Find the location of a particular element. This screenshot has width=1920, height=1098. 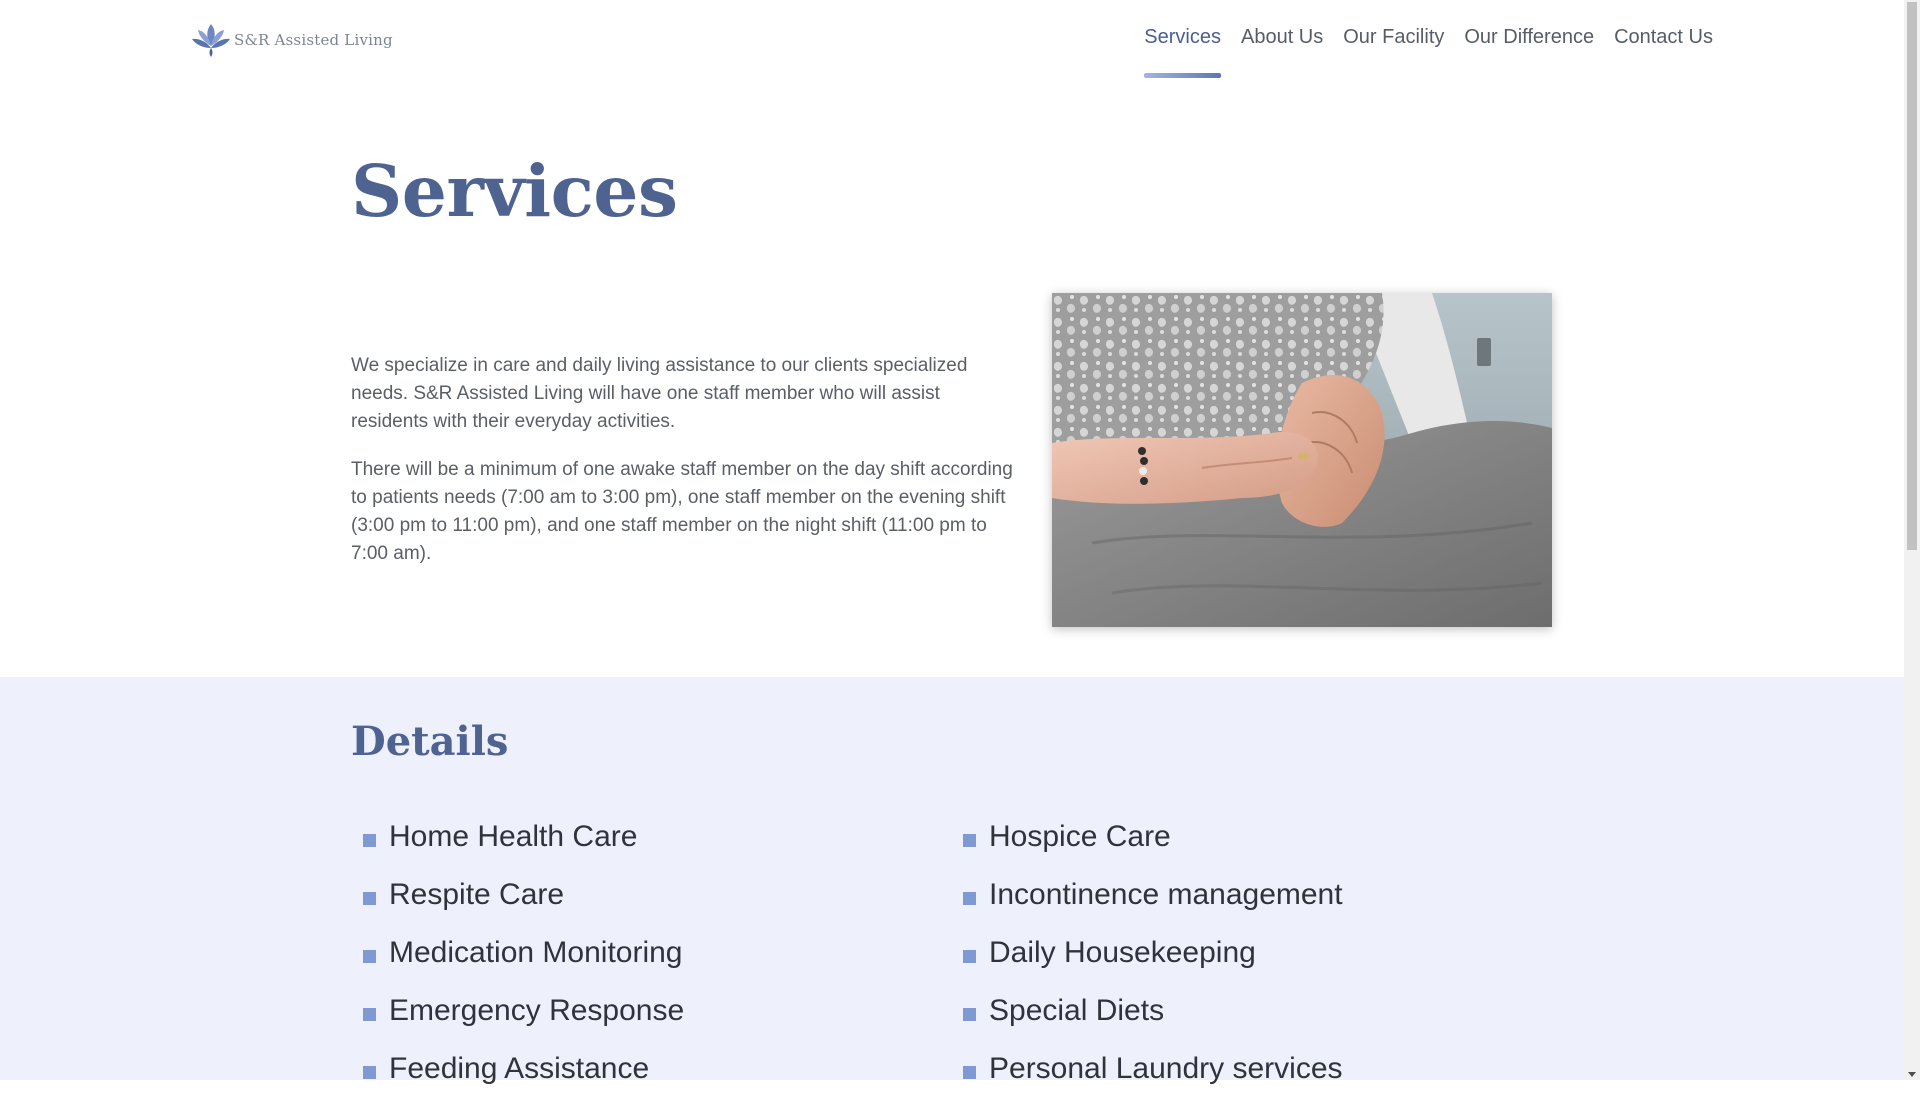

page-title: Services is located at coordinates (514, 191).